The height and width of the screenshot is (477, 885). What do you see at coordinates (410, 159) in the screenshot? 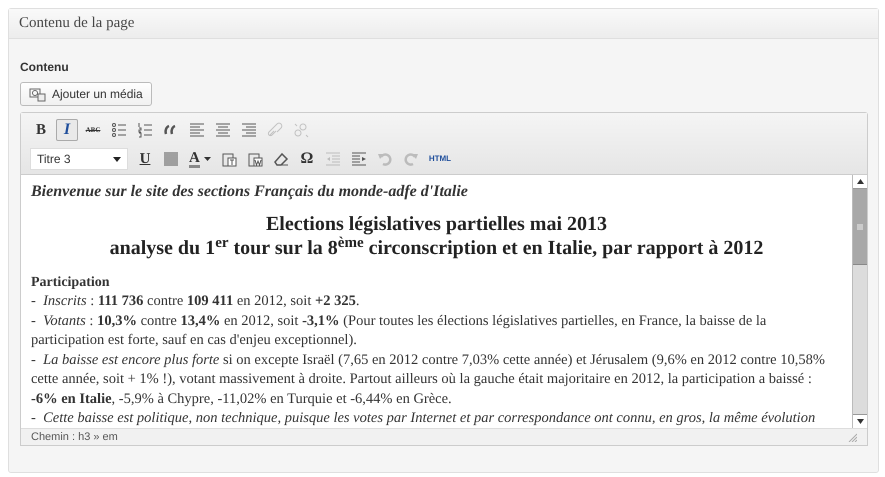
I see `redo-icon` at bounding box center [410, 159].